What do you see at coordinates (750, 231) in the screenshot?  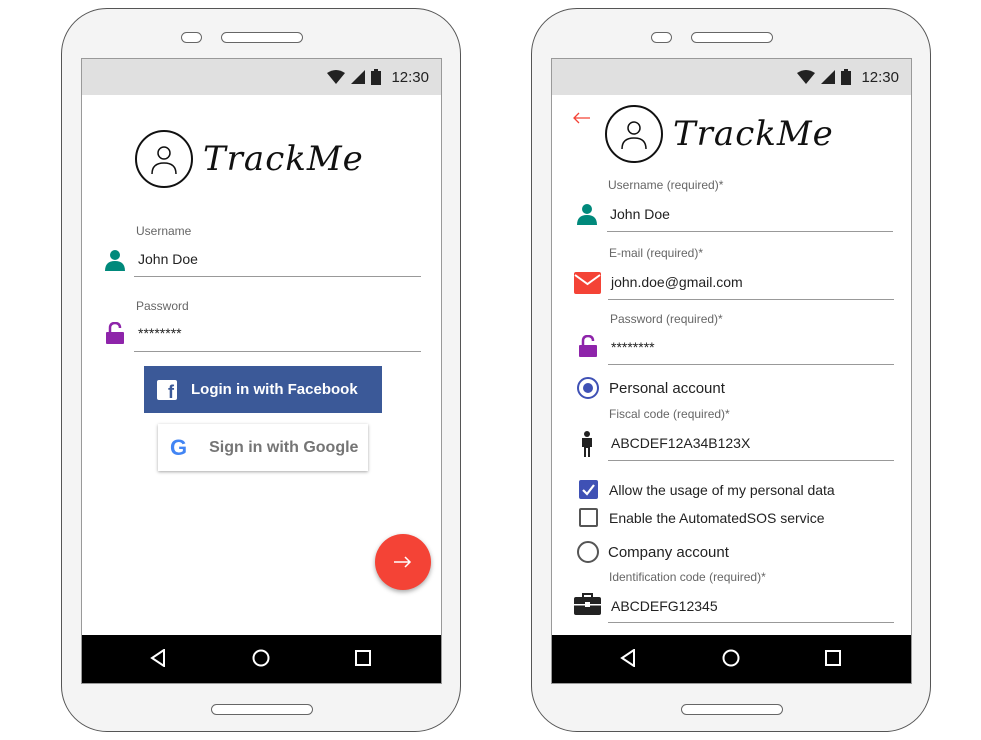 I see `reg-username-underline` at bounding box center [750, 231].